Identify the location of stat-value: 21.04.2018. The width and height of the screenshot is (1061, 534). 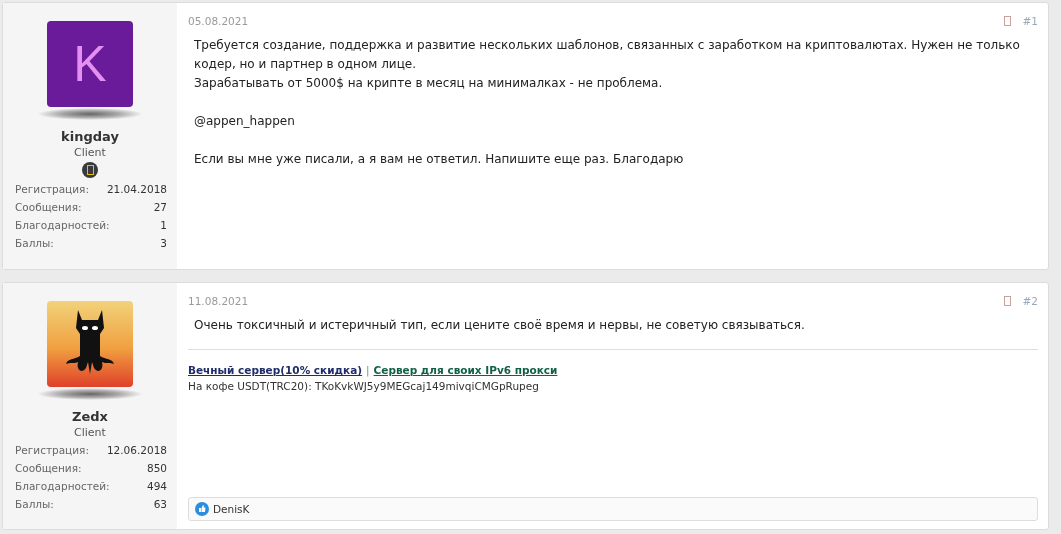
(136, 189).